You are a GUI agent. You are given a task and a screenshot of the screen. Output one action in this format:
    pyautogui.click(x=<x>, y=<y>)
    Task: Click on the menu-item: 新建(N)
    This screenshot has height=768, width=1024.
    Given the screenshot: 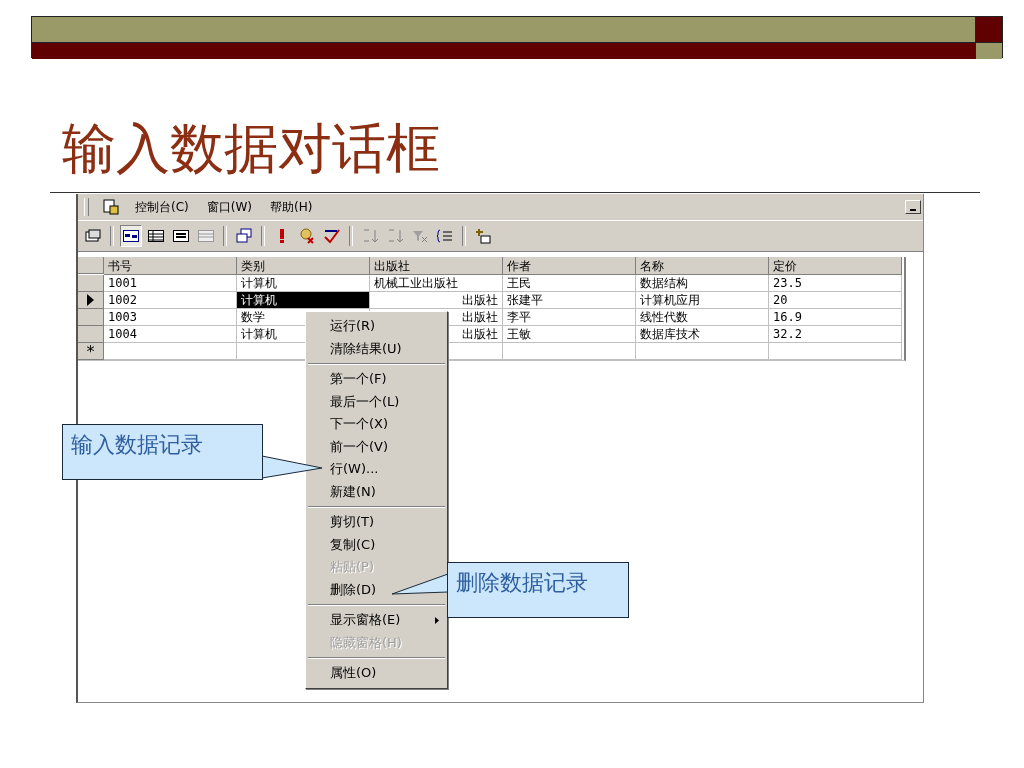 What is the action you would take?
    pyautogui.click(x=376, y=491)
    